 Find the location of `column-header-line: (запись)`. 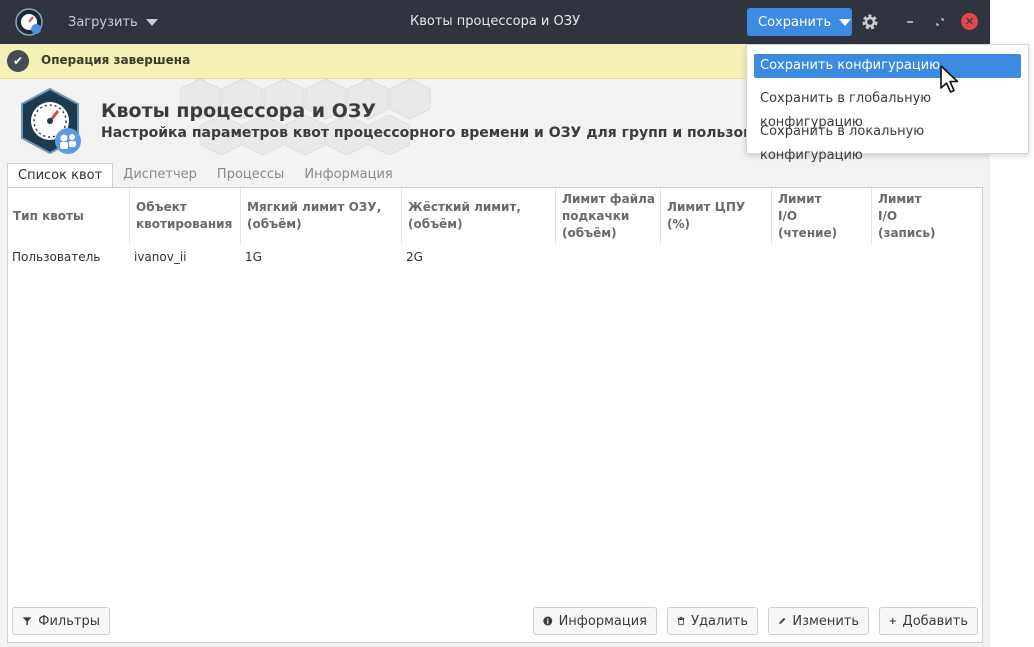

column-header-line: (запись) is located at coordinates (907, 232).